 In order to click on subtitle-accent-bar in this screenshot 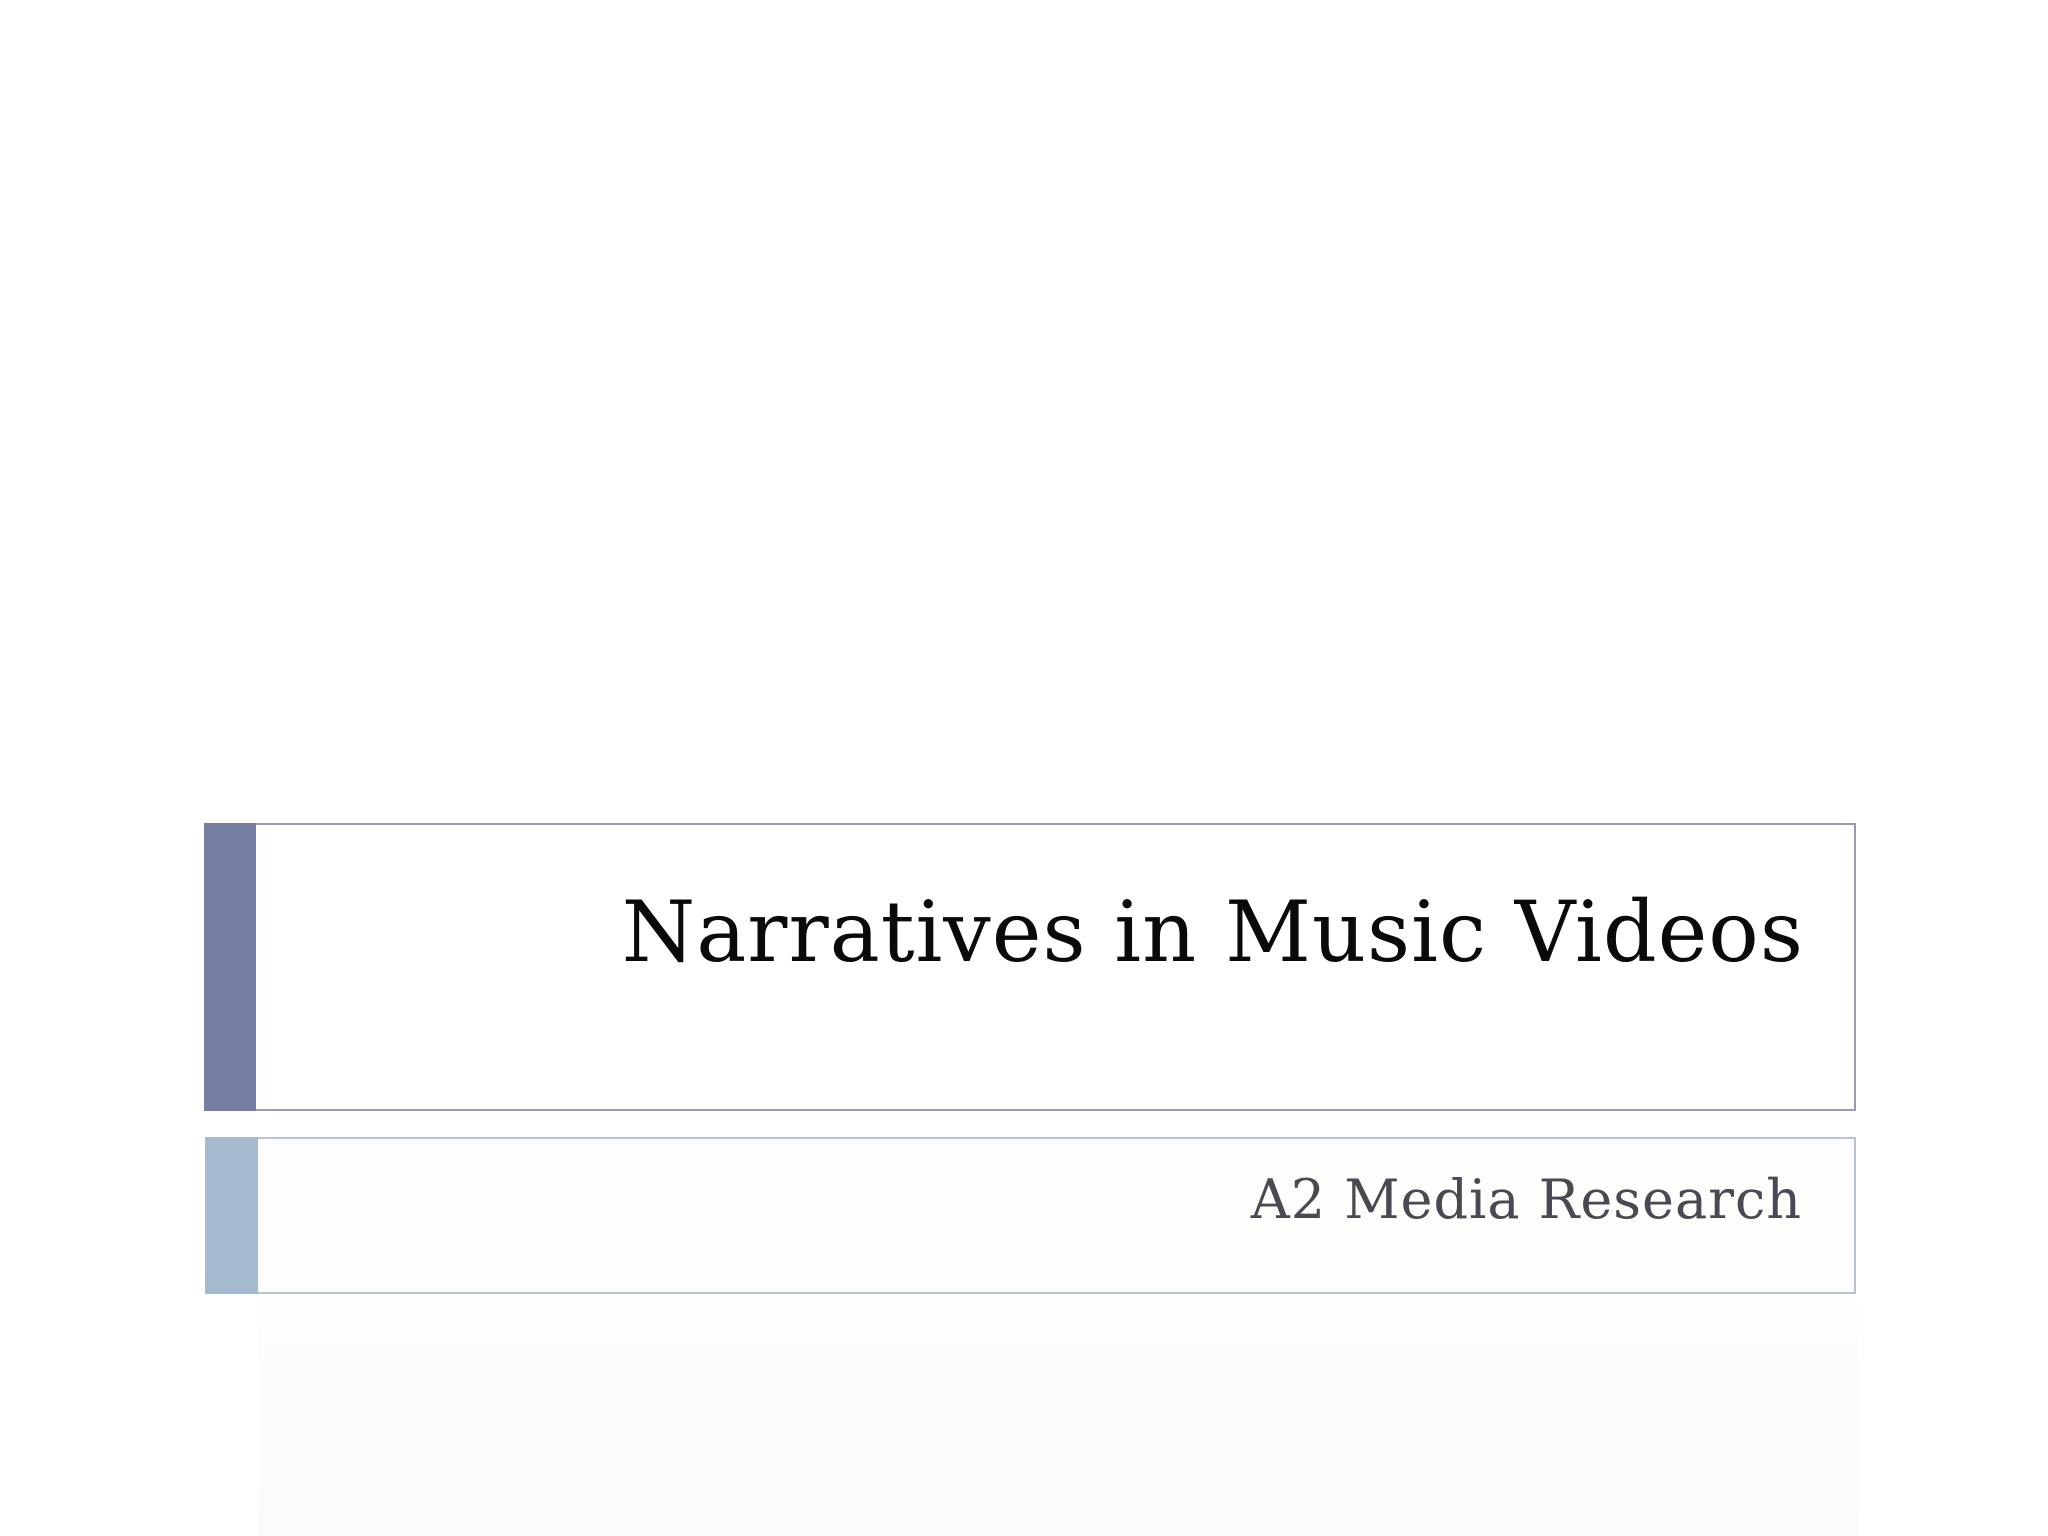, I will do `click(231, 1215)`.